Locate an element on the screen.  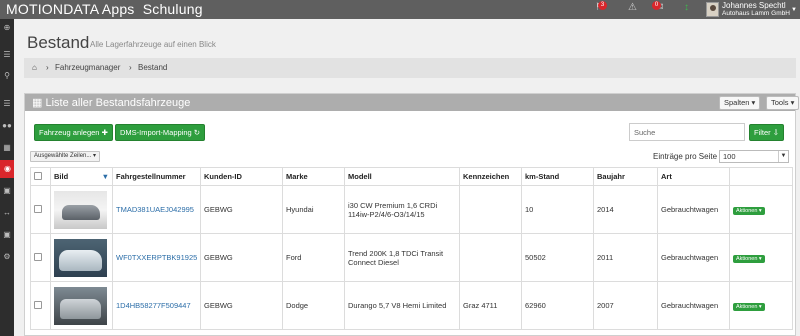
arrows-icon: ↔ is located at coordinates (7, 213).